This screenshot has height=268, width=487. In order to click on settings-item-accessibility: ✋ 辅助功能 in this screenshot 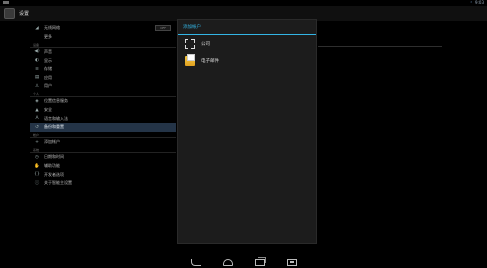, I will do `click(103, 166)`.